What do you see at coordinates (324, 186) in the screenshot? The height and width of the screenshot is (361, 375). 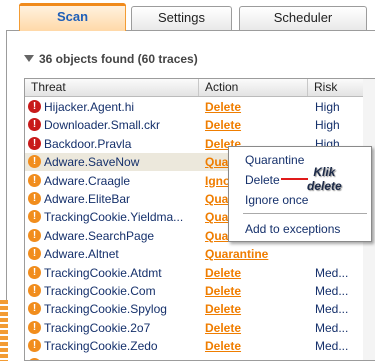 I see `annotation-line-2: delete` at bounding box center [324, 186].